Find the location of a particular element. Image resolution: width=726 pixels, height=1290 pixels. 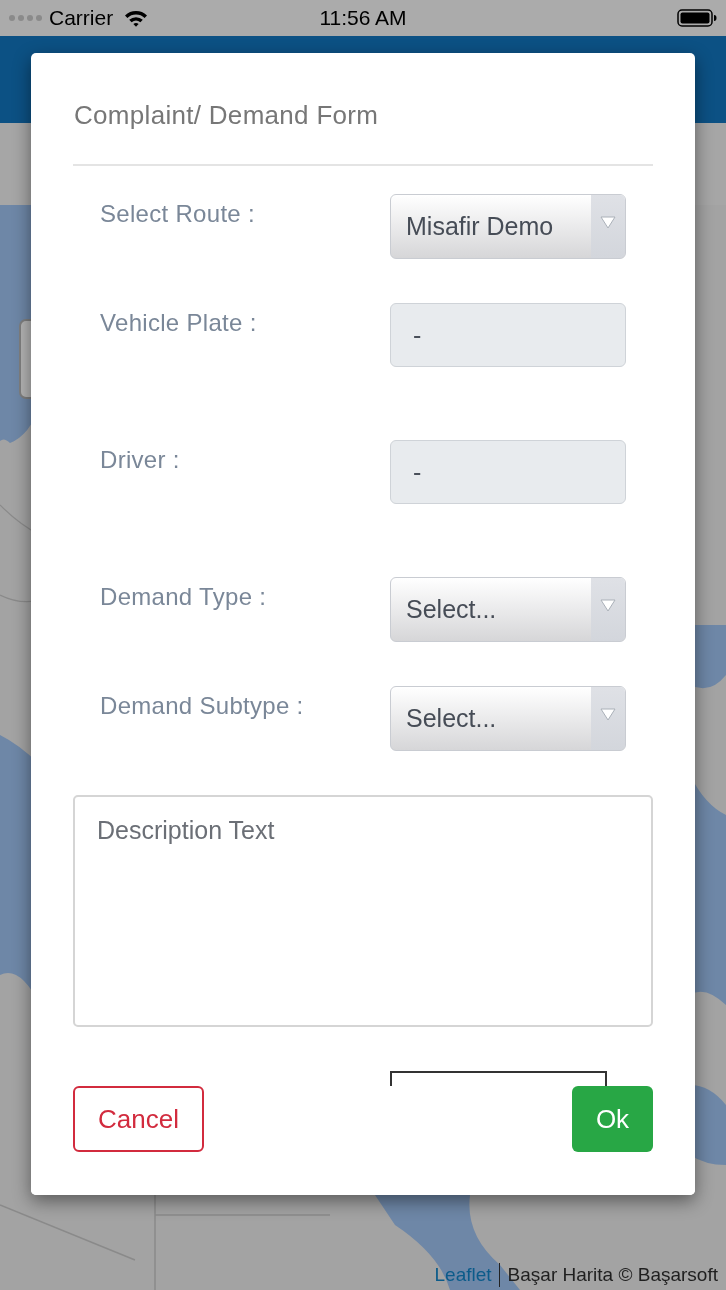

carrier-name: Carrier is located at coordinates (81, 18).